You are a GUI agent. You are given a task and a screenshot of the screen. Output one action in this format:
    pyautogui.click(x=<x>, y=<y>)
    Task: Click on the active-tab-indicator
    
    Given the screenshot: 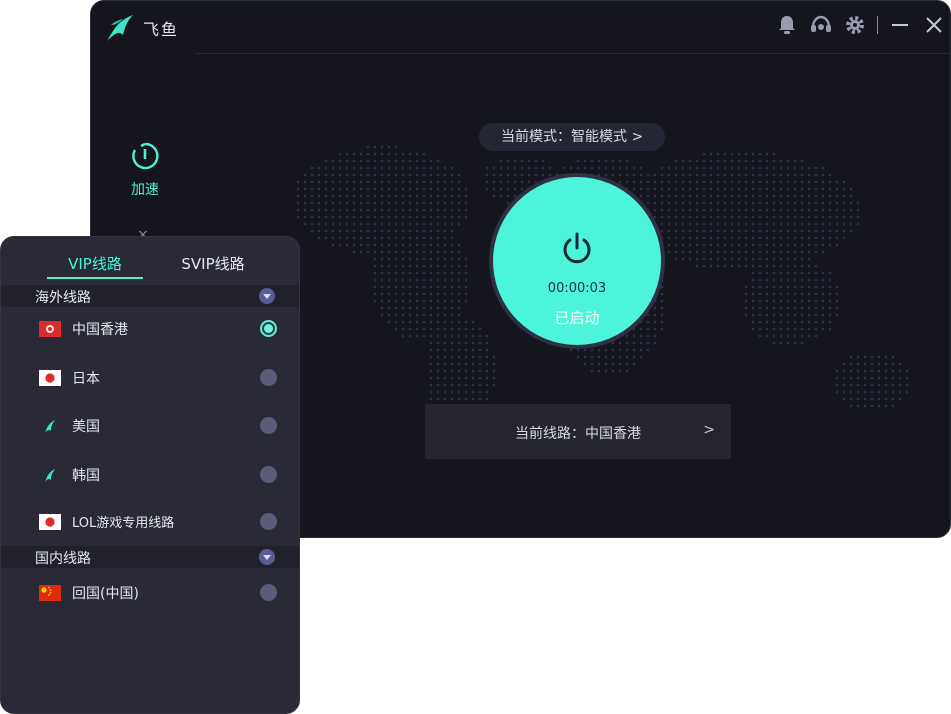 What is the action you would take?
    pyautogui.click(x=95, y=278)
    